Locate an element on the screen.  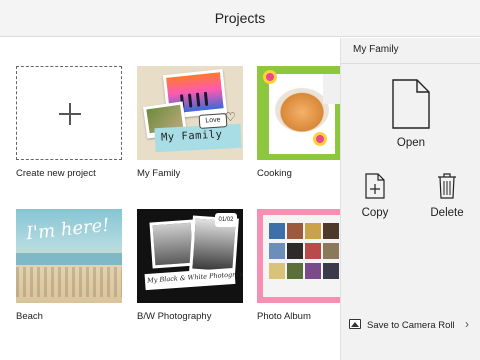
page-badge: 01/02 is located at coordinates (226, 220).